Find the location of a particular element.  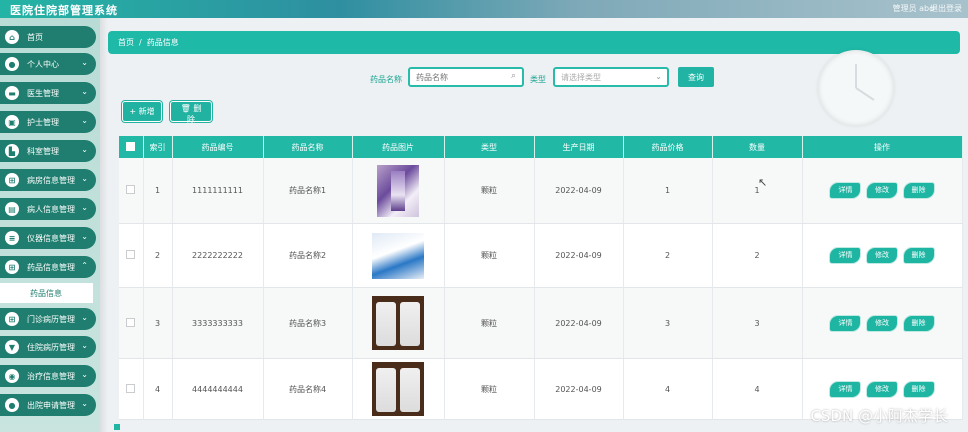

row-qty: 2 is located at coordinates (757, 255).